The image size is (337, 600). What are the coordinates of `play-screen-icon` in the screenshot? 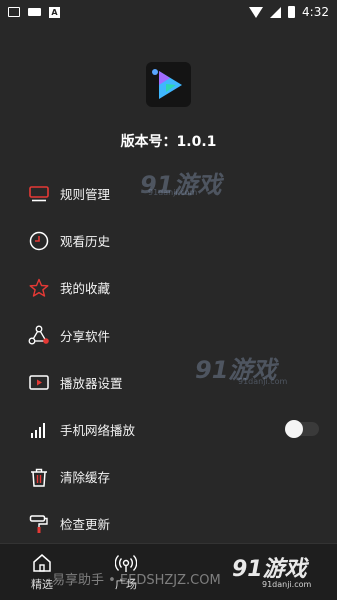 It's located at (39, 382).